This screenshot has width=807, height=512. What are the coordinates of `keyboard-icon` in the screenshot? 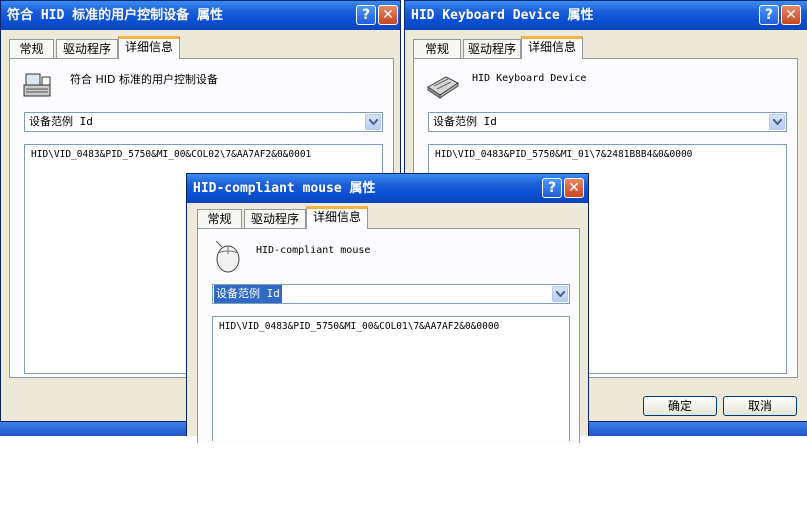 It's located at (443, 87).